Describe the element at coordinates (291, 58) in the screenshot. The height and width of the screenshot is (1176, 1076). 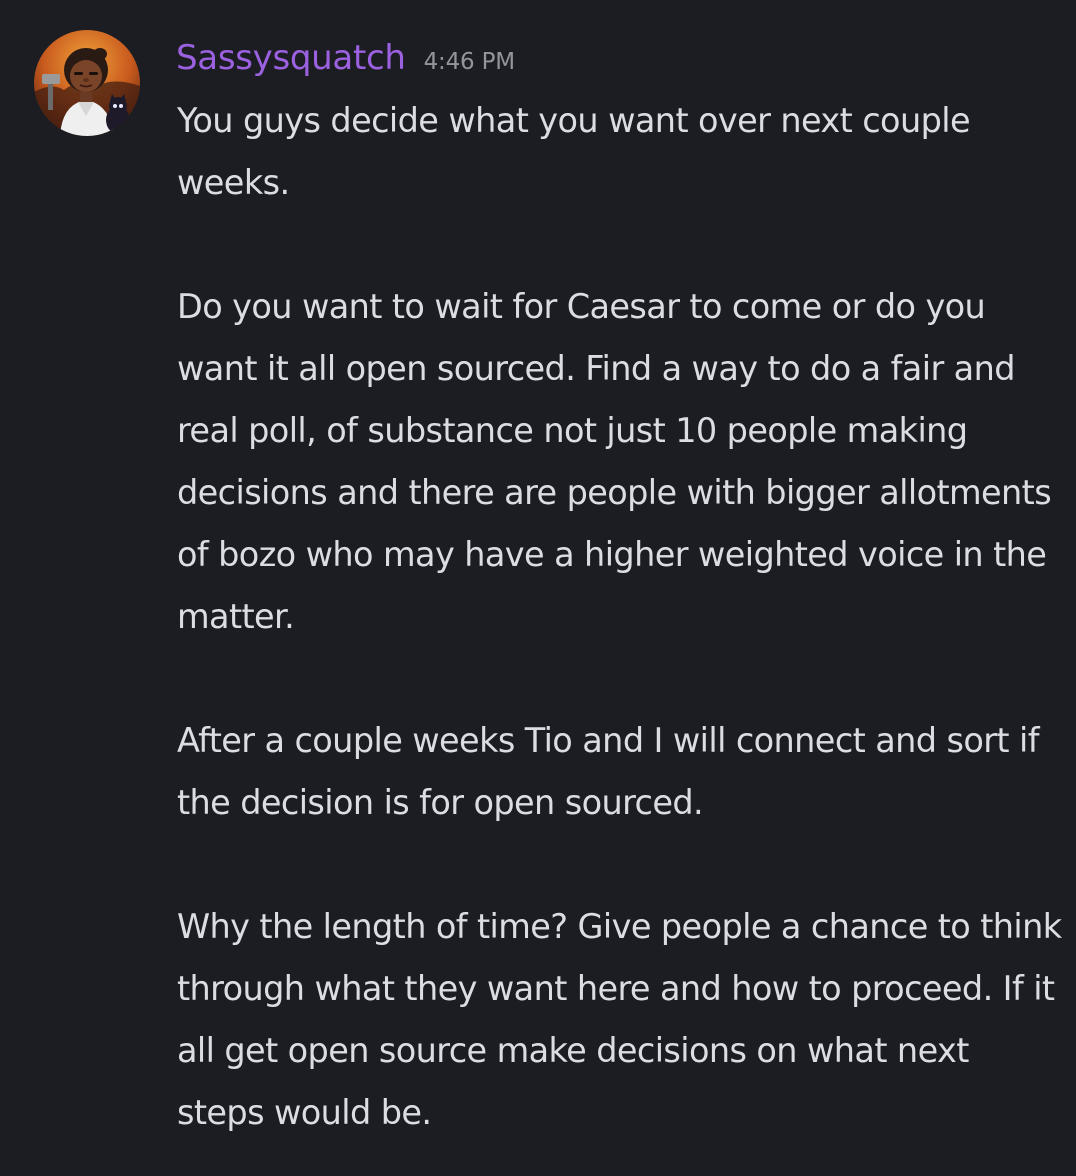
I see `username: Sassysquatch` at that location.